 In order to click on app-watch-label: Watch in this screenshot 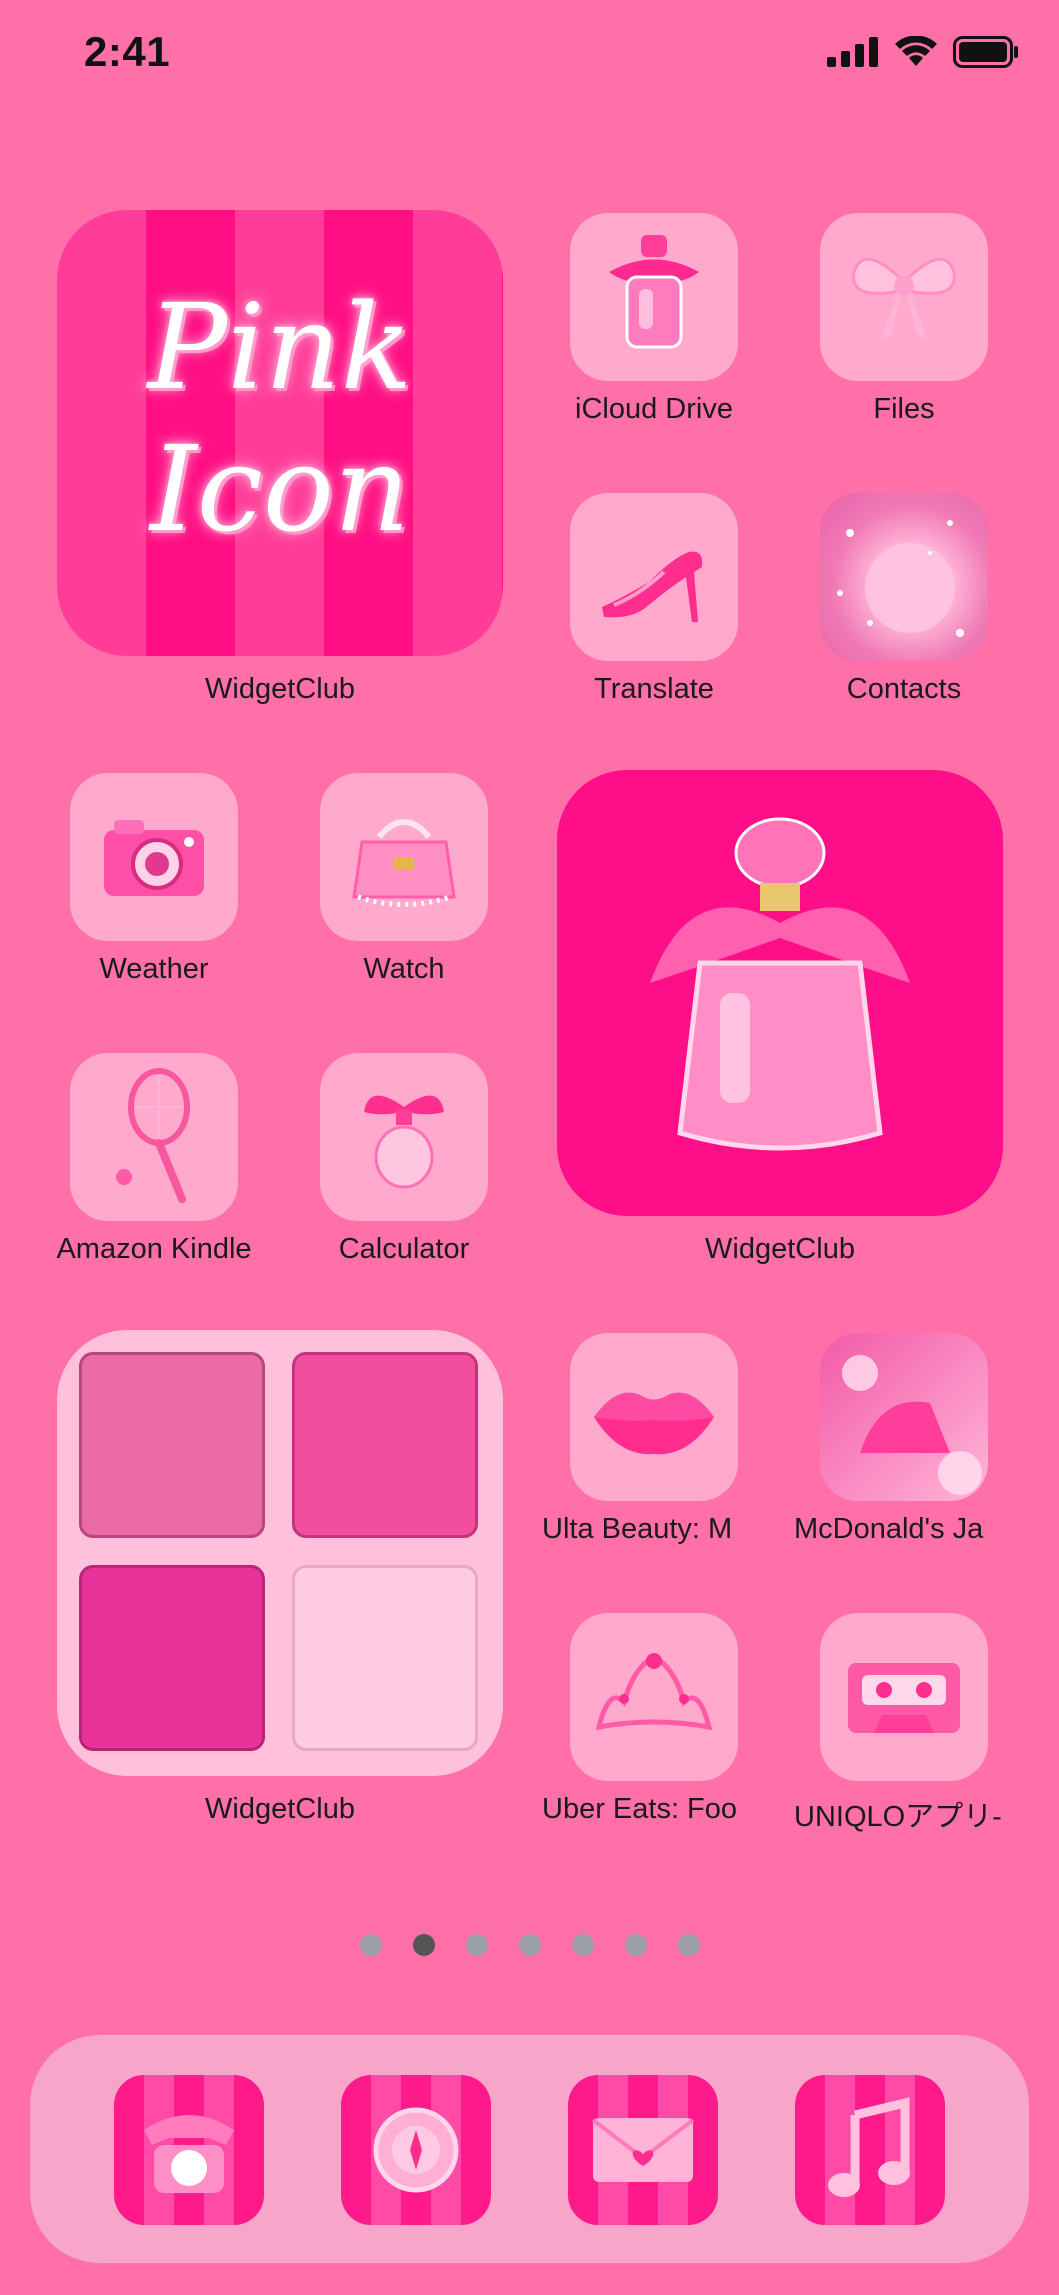, I will do `click(404, 969)`.